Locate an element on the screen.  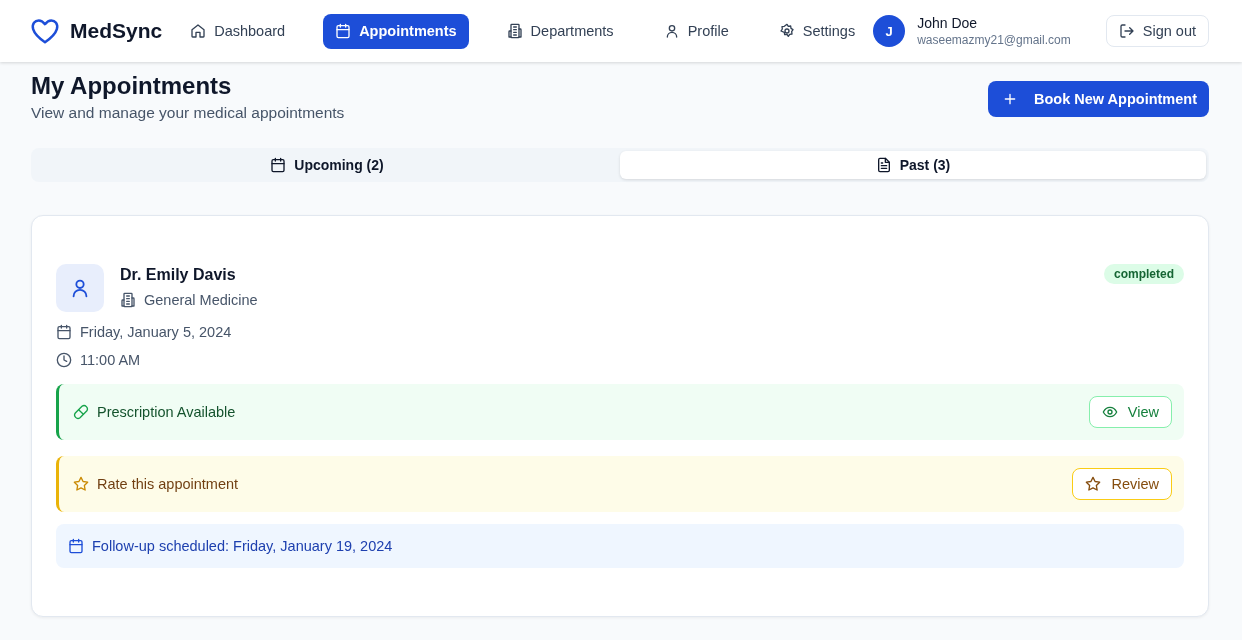
nav-tab: Departments is located at coordinates (560, 31).